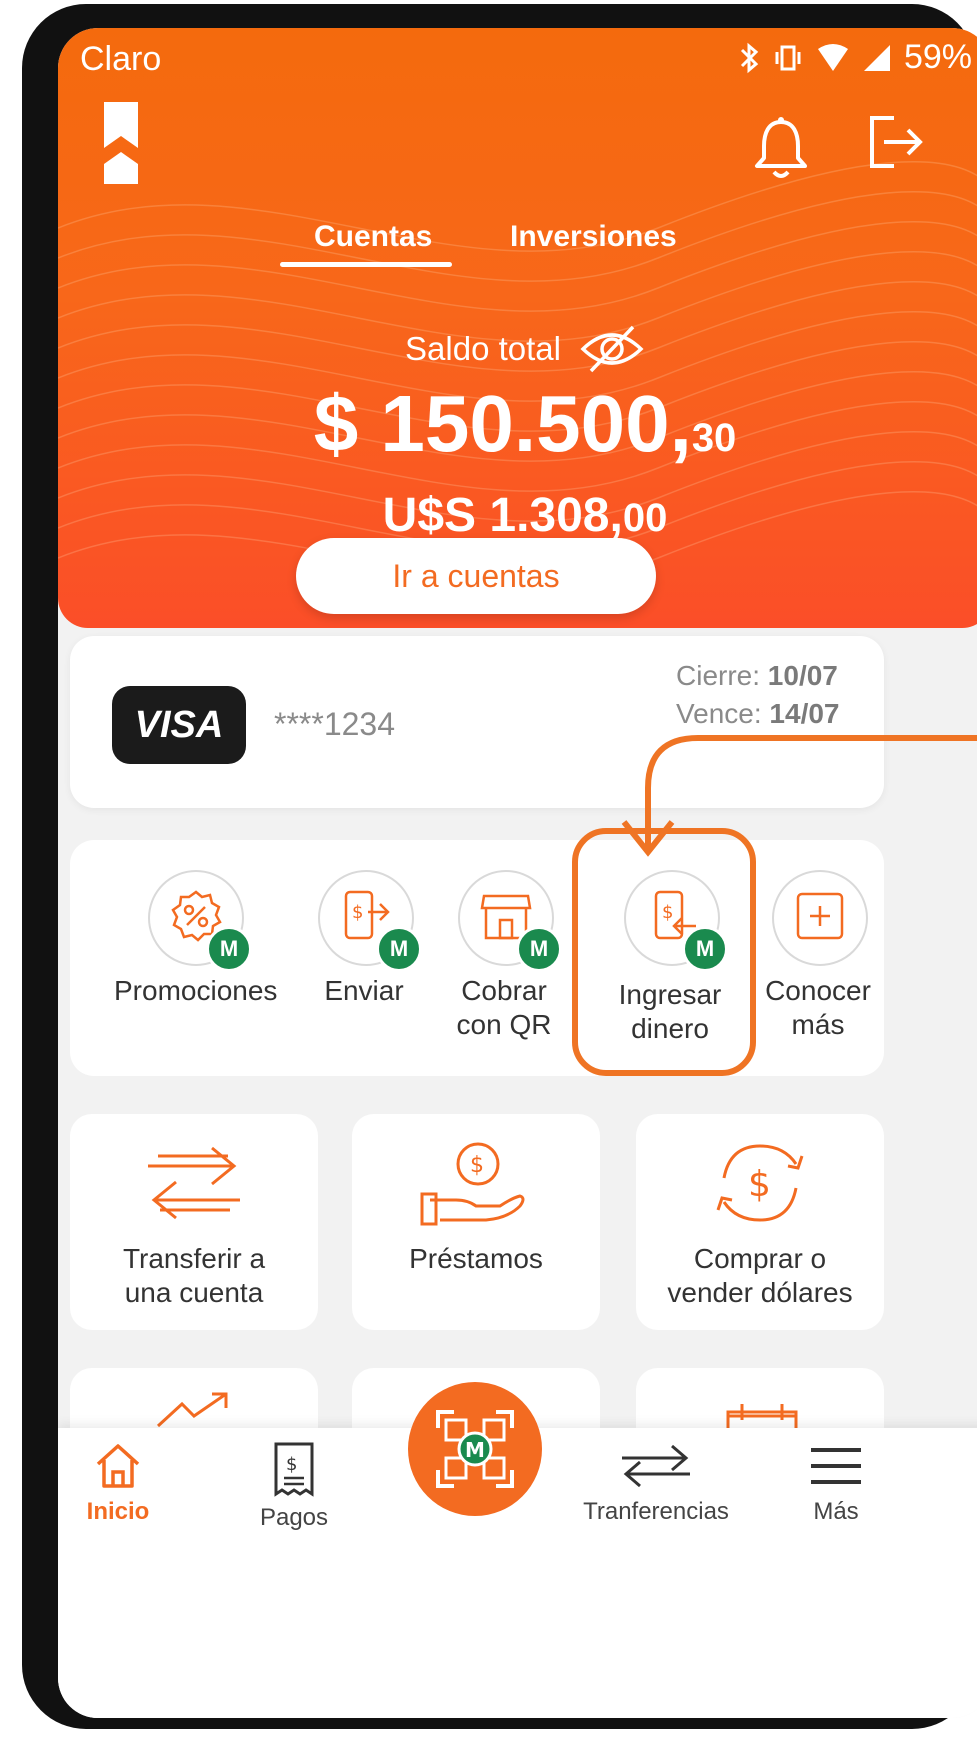 The height and width of the screenshot is (1739, 977). I want to click on tile-prestamos: $ Préstamos, so click(476, 1222).